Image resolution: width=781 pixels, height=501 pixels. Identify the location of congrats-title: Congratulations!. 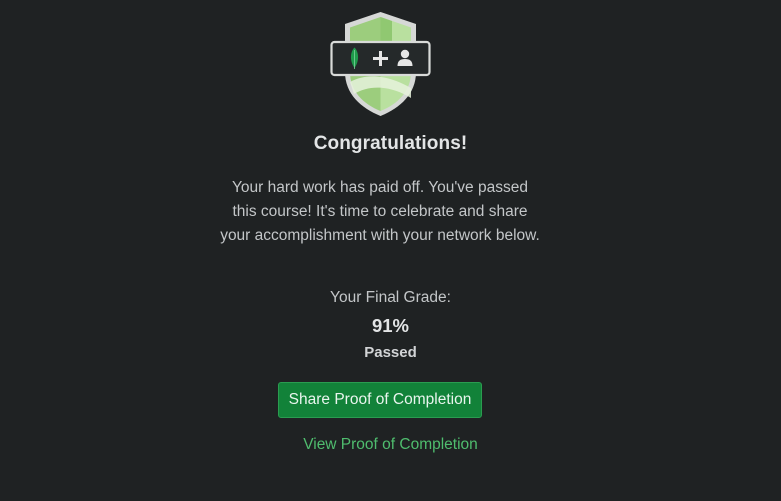
(390, 143).